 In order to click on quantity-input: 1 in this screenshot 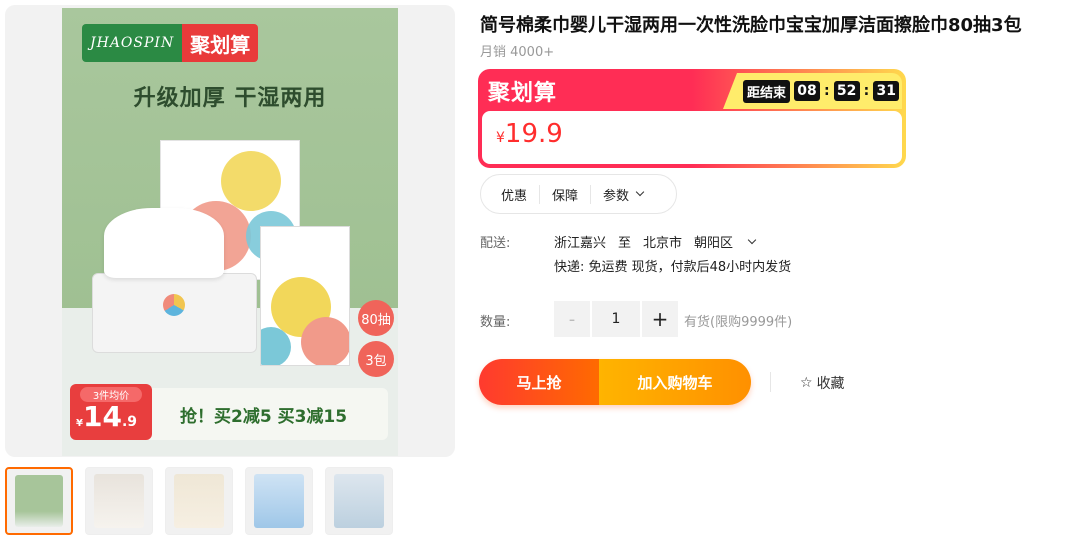, I will do `click(616, 319)`.